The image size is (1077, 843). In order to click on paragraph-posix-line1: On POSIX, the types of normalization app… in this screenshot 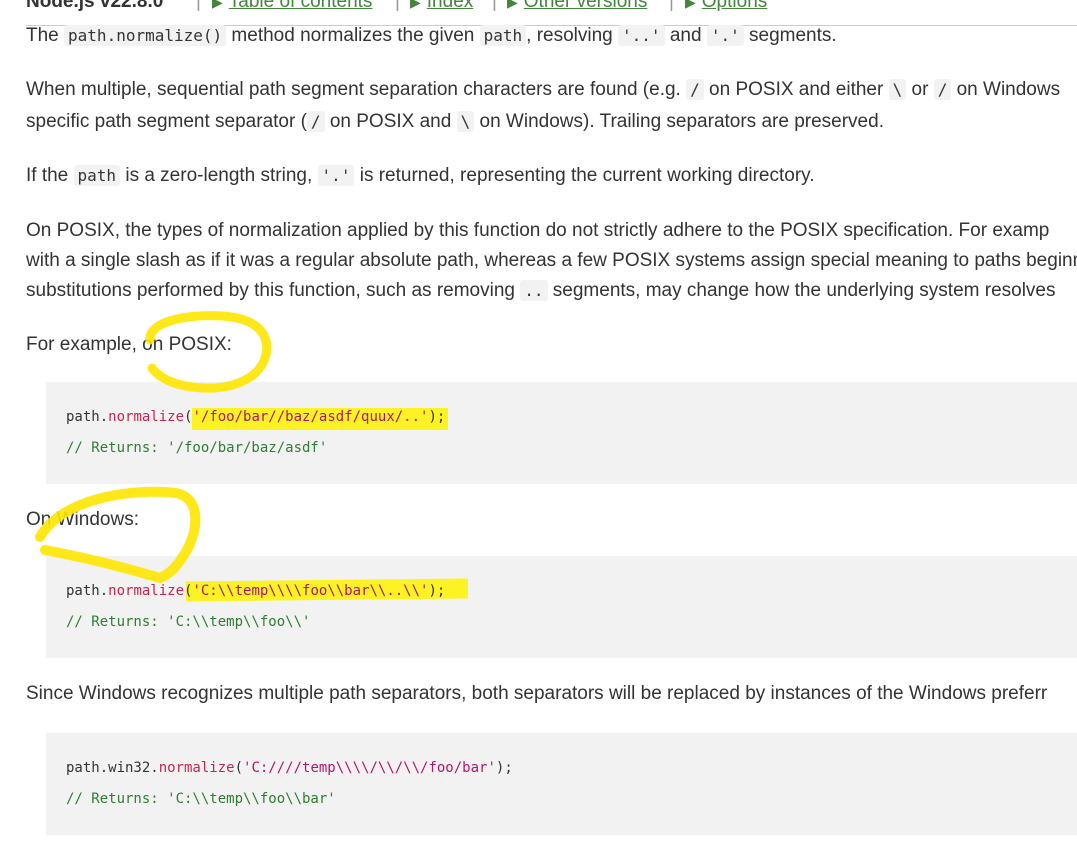, I will do `click(538, 230)`.